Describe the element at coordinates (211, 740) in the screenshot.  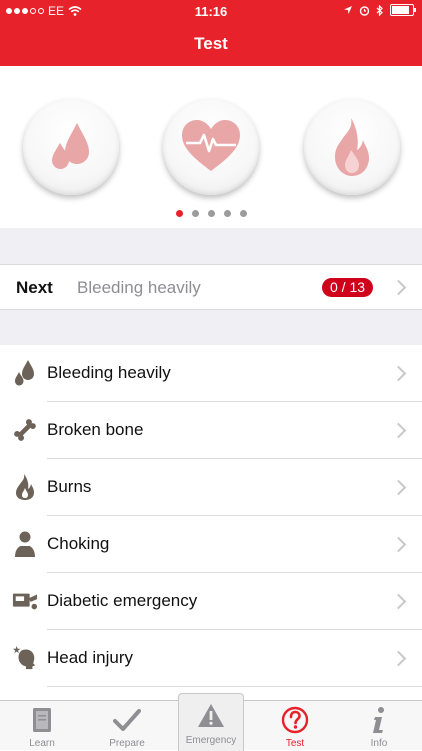
I see `tab-label: Emergency` at that location.